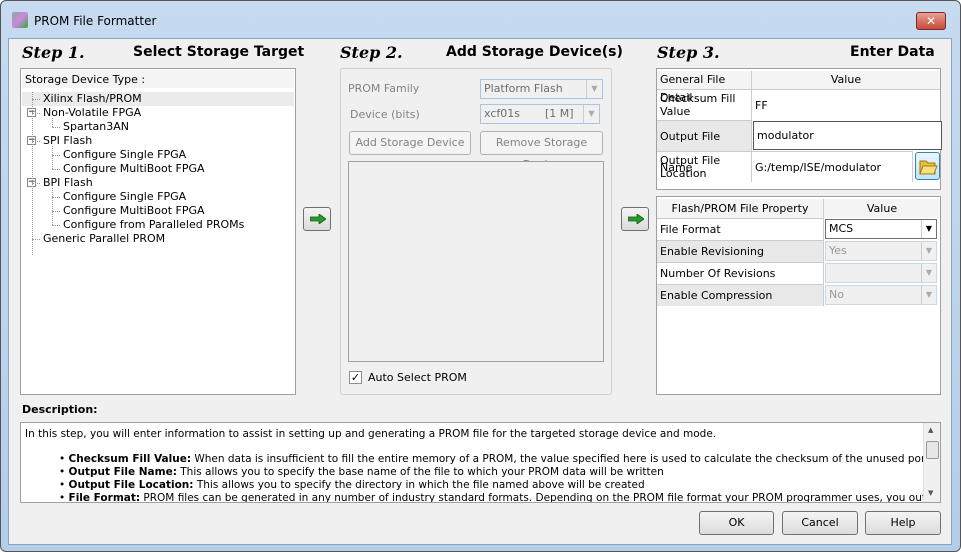  I want to click on cancel-button: Cancel, so click(820, 523).